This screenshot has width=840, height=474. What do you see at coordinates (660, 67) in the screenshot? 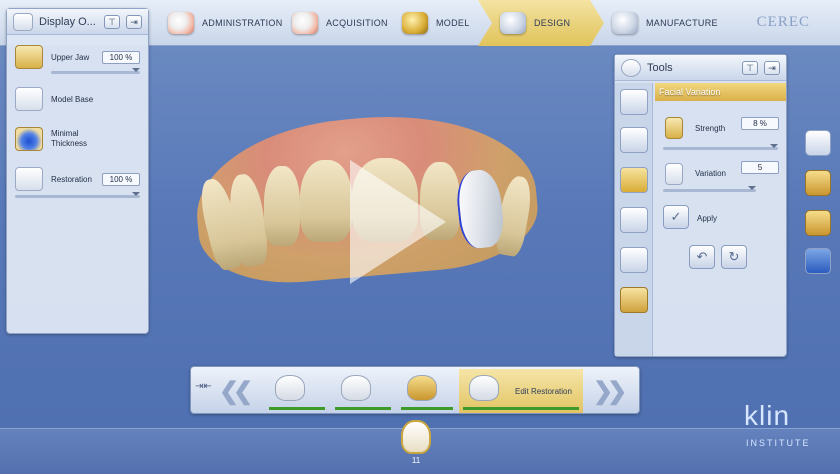
I see `tools-title: Tools` at bounding box center [660, 67].